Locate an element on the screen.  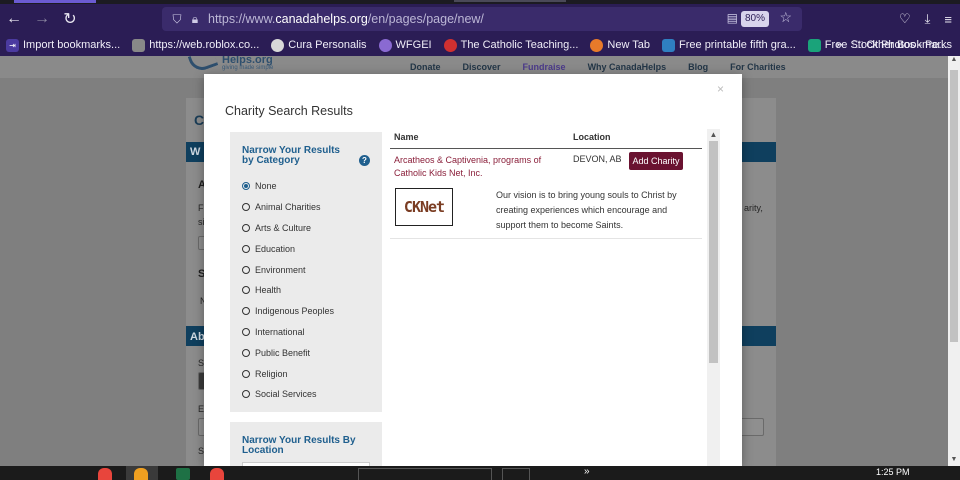
close-icon: × is located at coordinates (720, 89).